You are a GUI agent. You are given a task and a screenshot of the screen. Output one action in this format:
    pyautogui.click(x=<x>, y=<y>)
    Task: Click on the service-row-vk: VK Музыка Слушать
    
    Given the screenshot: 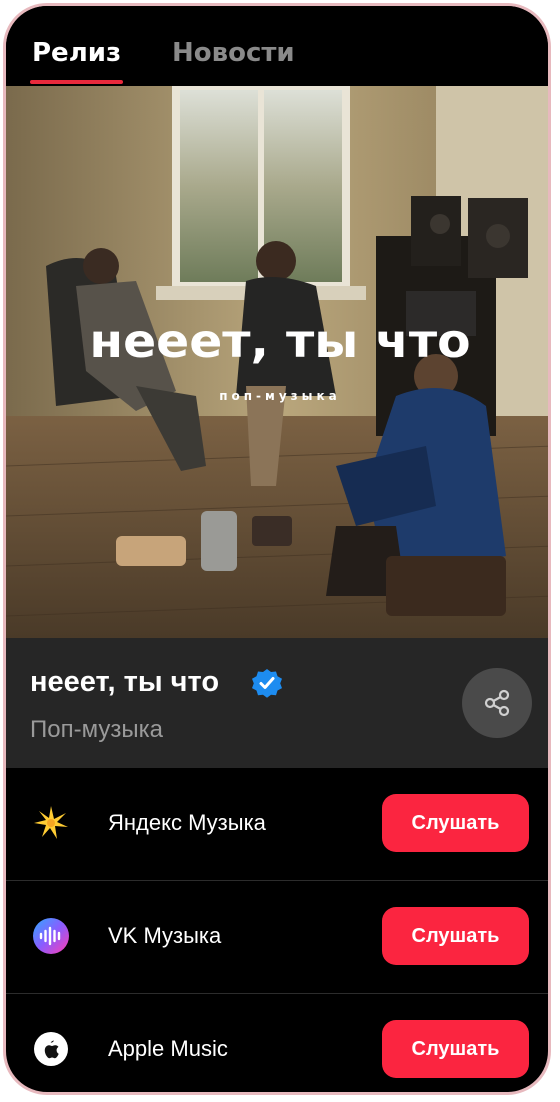 What is the action you would take?
    pyautogui.click(x=277, y=937)
    